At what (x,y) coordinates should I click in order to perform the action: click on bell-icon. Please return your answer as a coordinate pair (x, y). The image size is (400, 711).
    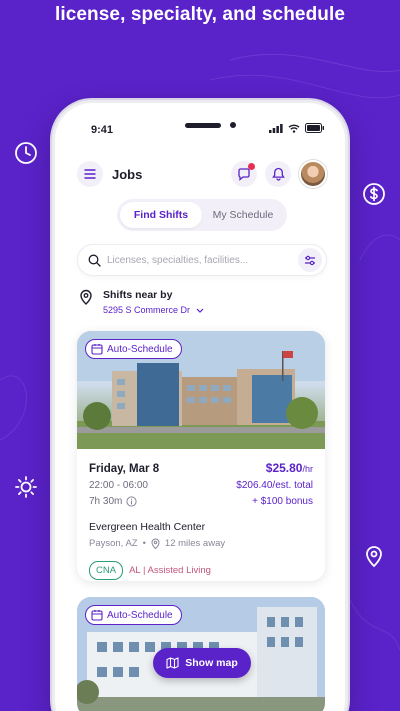
    Looking at the image, I should click on (278, 174).